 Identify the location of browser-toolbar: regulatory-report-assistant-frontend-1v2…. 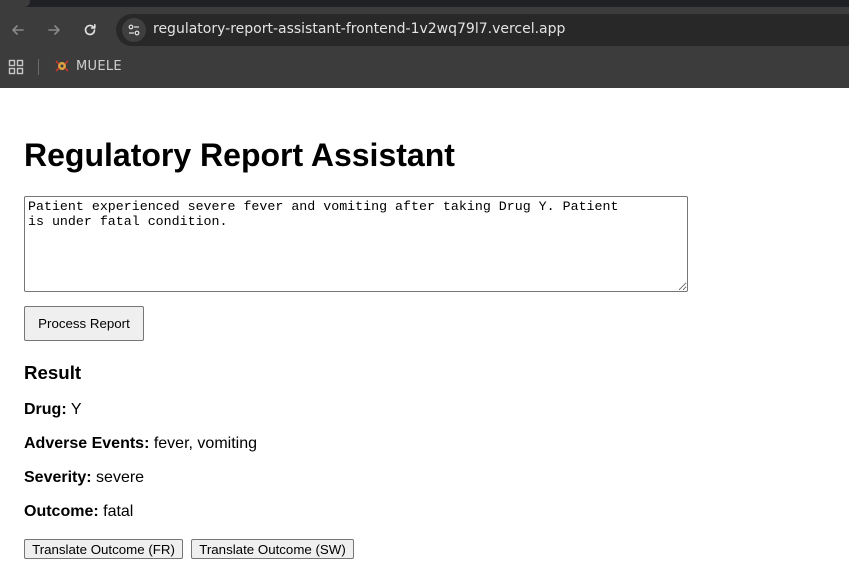
(424, 30).